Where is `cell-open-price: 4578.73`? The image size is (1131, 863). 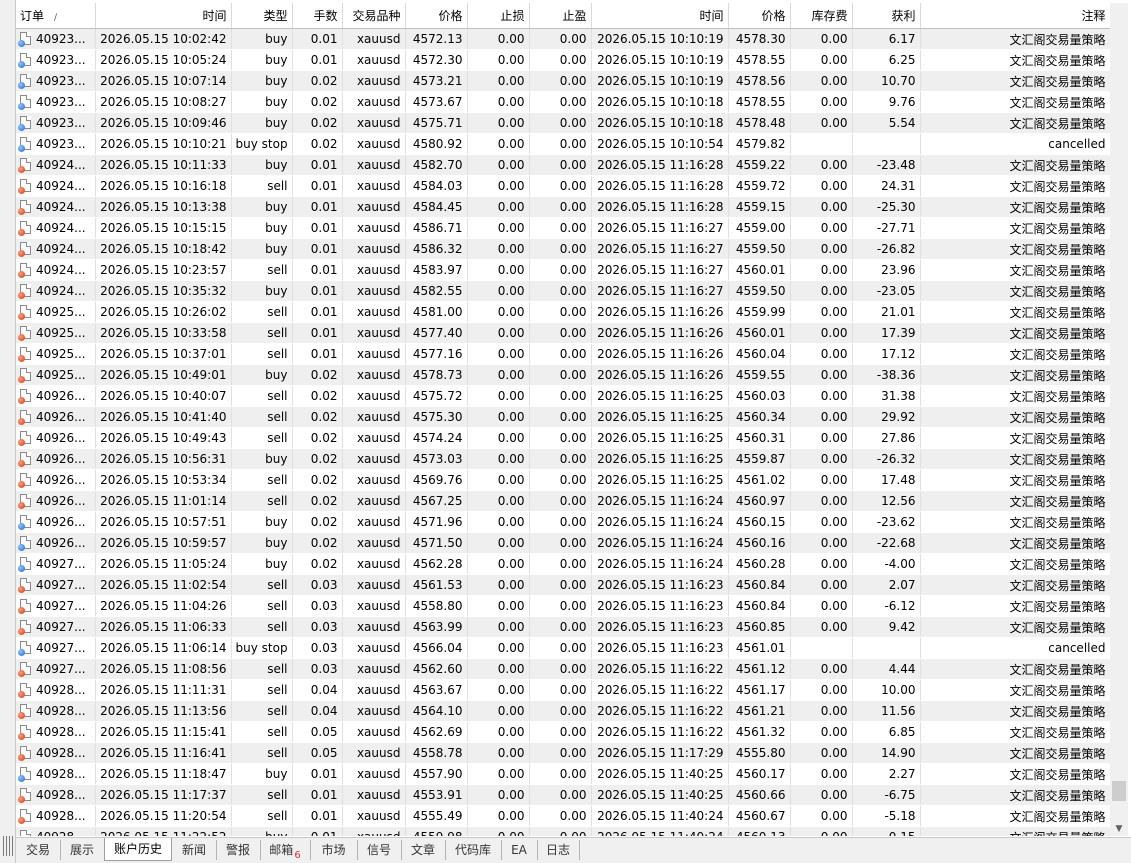
cell-open-price: 4578.73 is located at coordinates (436, 375).